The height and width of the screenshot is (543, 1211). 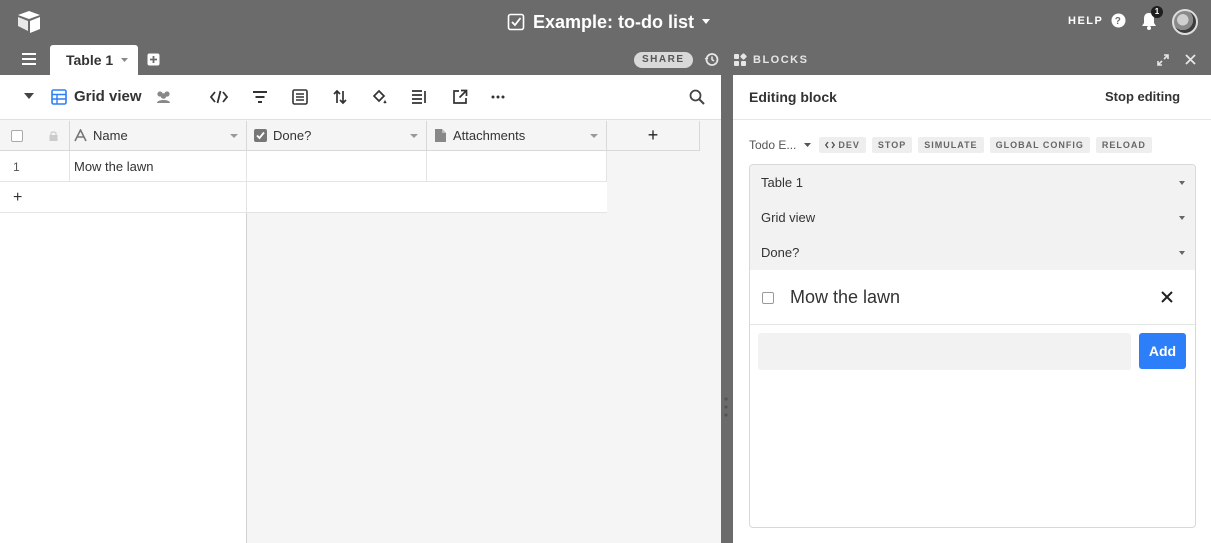 I want to click on add-row: +, so click(x=303, y=197).